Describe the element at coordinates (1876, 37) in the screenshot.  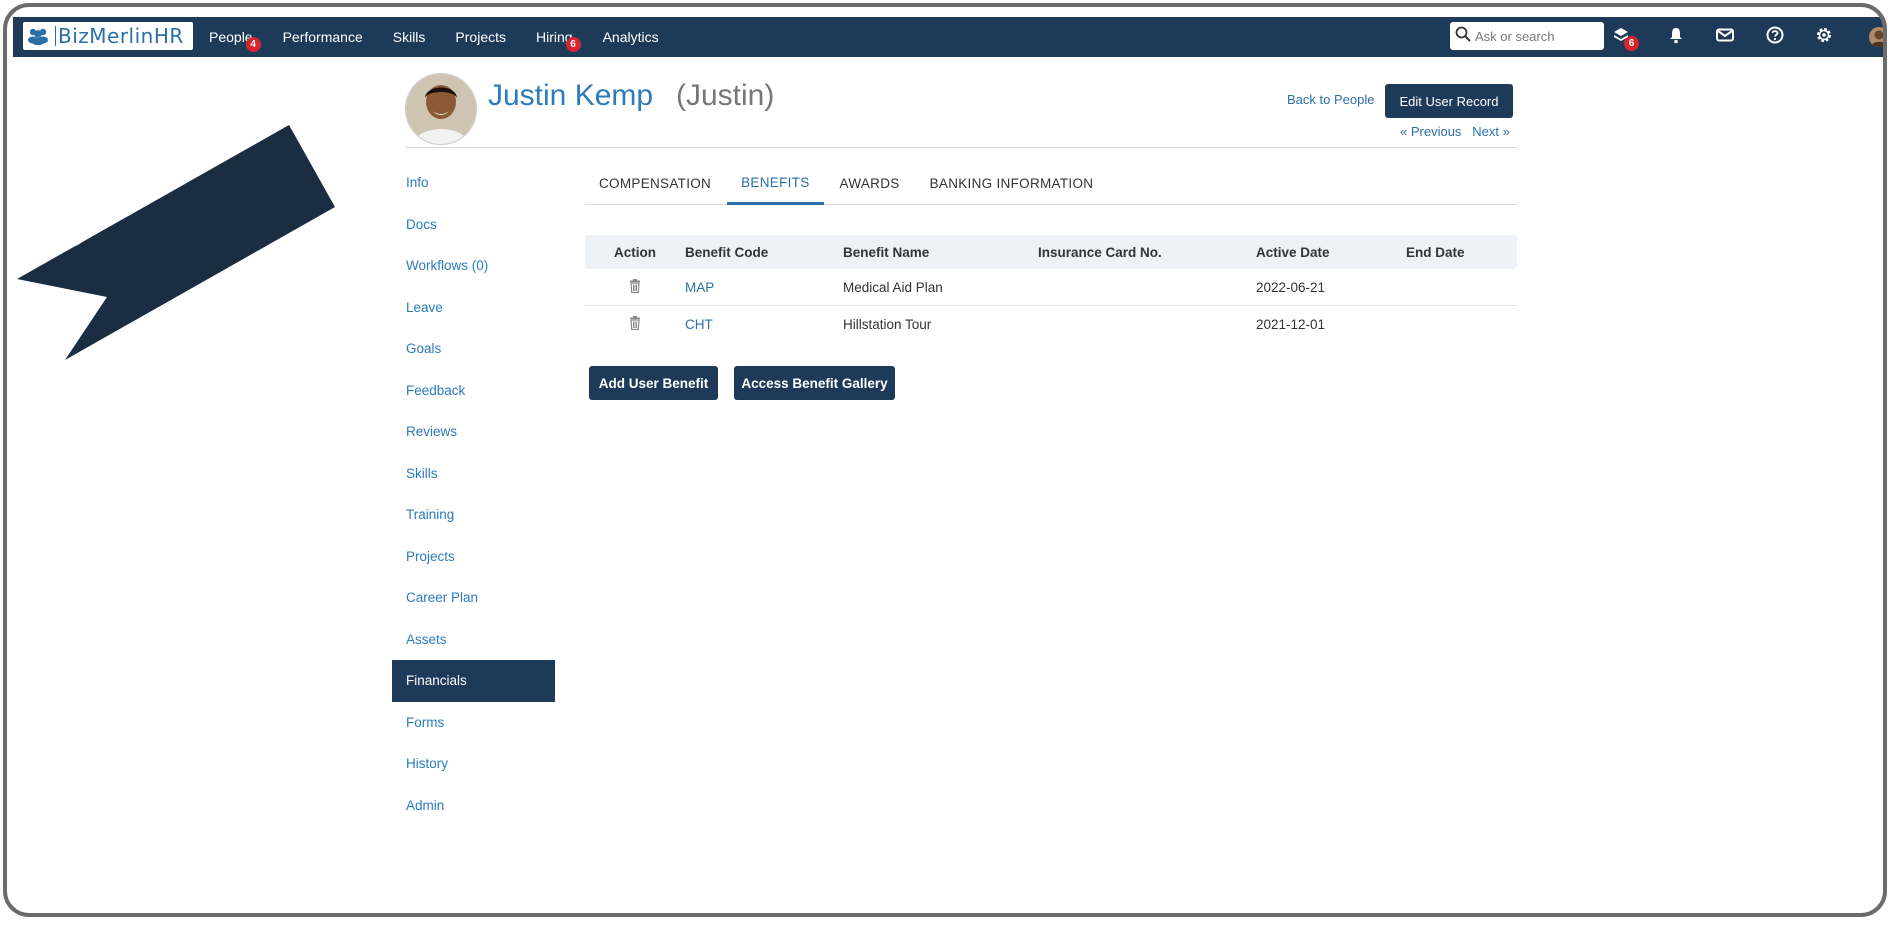
I see `user-avatar` at that location.